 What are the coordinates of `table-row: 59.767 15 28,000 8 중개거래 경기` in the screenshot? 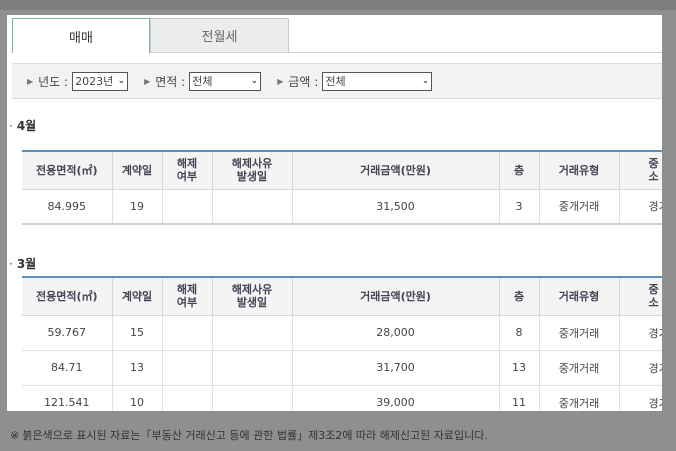 It's located at (342, 333).